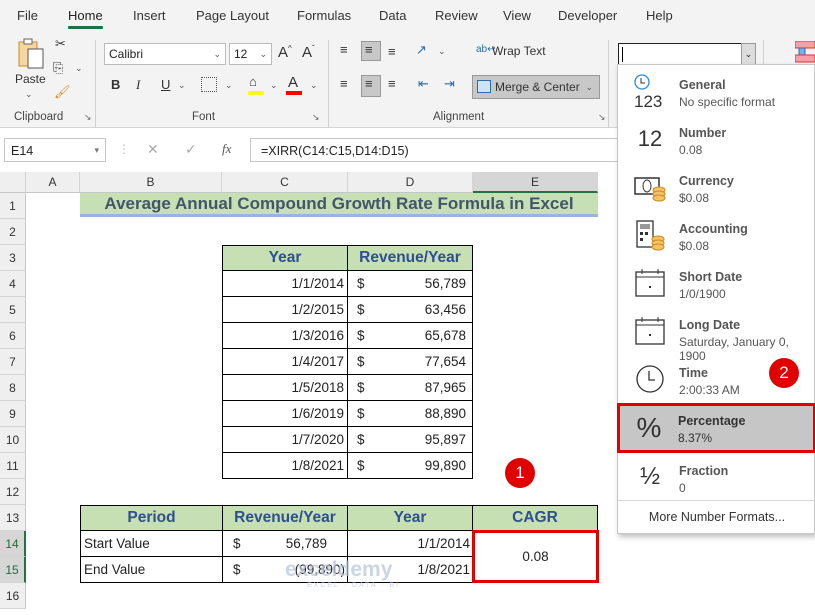 Image resolution: width=815 pixels, height=615 pixels. Describe the element at coordinates (602, 117) in the screenshot. I see `alignment-launcher-icon: ↘` at that location.